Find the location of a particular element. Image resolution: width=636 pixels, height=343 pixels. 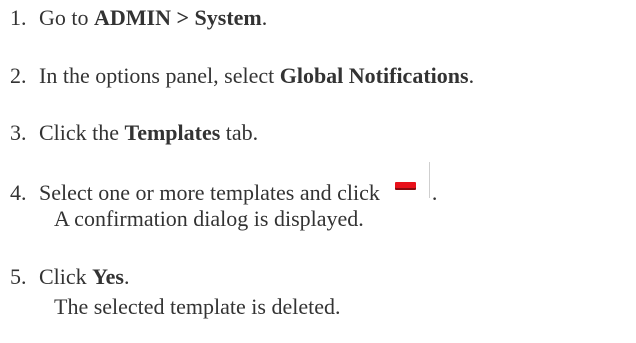

step-text: Select one or more templates and click is located at coordinates (209, 192).